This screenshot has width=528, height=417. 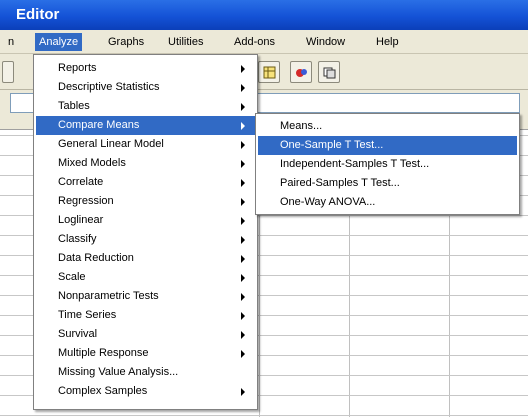 I want to click on menu-add-ons: Add-ons, so click(x=254, y=42).